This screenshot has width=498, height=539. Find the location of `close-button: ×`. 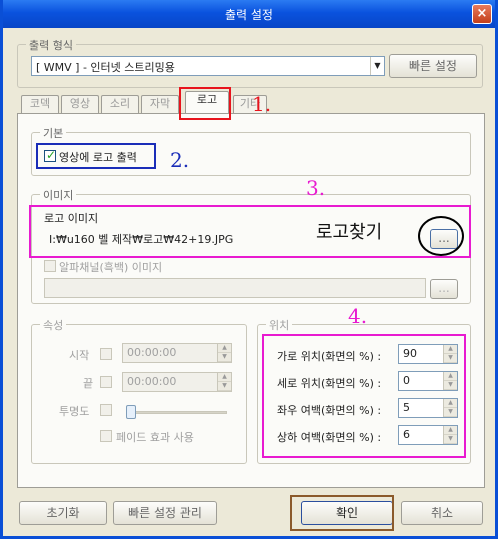

close-button: × is located at coordinates (482, 14).